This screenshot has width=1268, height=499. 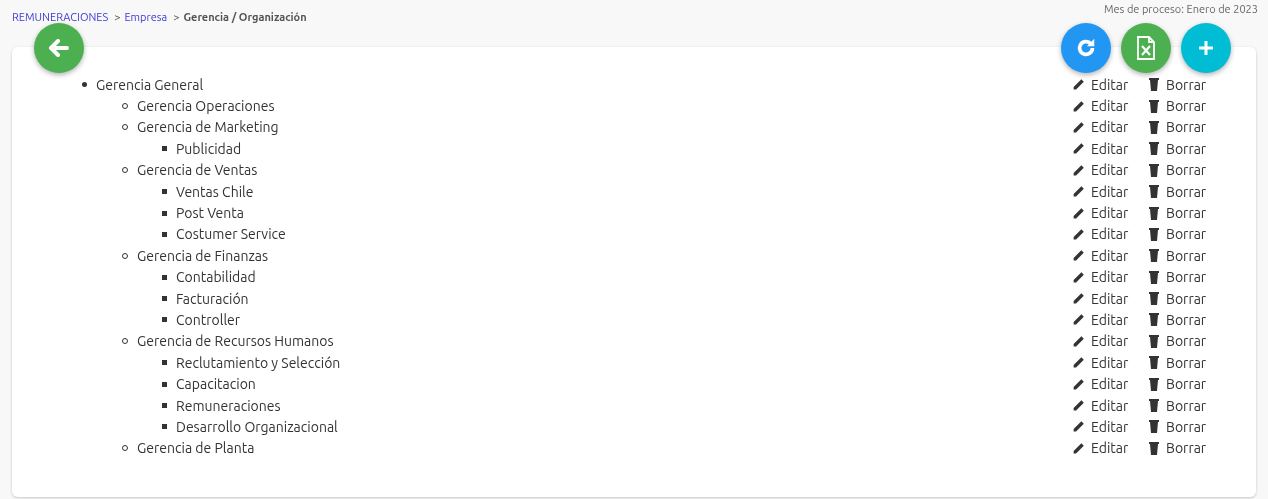 I want to click on back-button, so click(x=59, y=48).